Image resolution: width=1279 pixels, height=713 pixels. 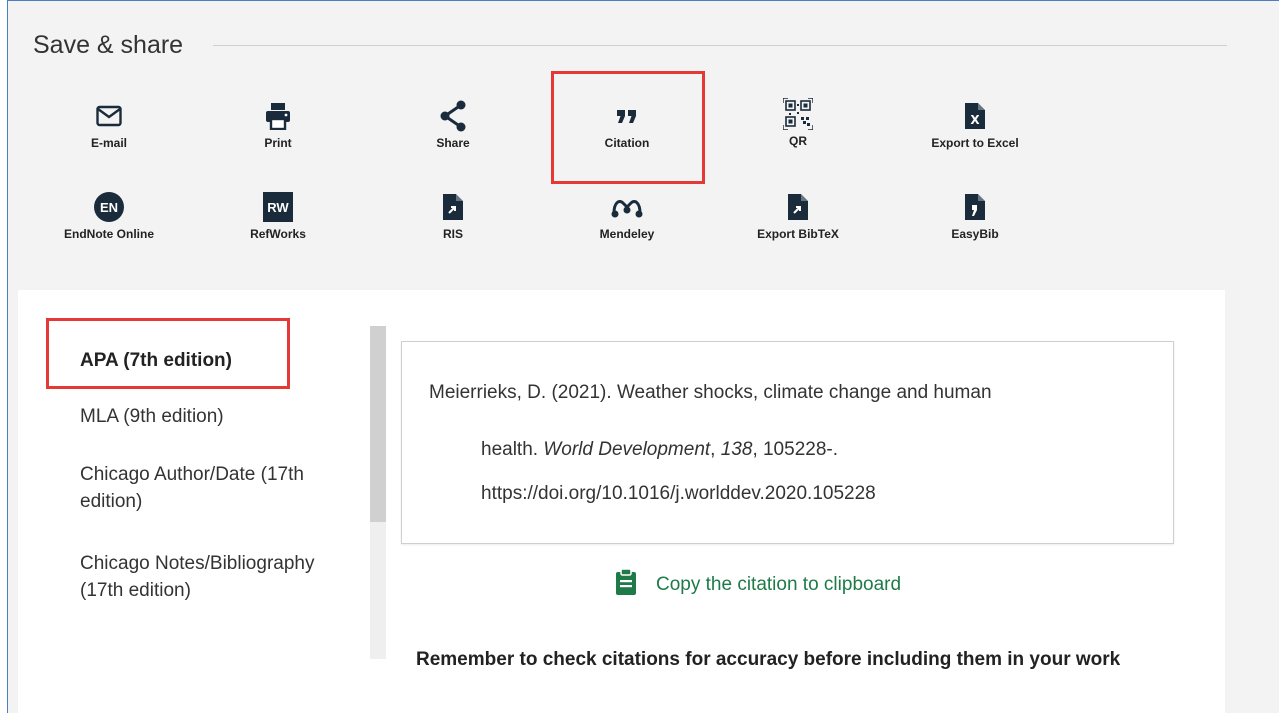 I want to click on export-bibtex-label: Export BibTeX, so click(x=798, y=234).